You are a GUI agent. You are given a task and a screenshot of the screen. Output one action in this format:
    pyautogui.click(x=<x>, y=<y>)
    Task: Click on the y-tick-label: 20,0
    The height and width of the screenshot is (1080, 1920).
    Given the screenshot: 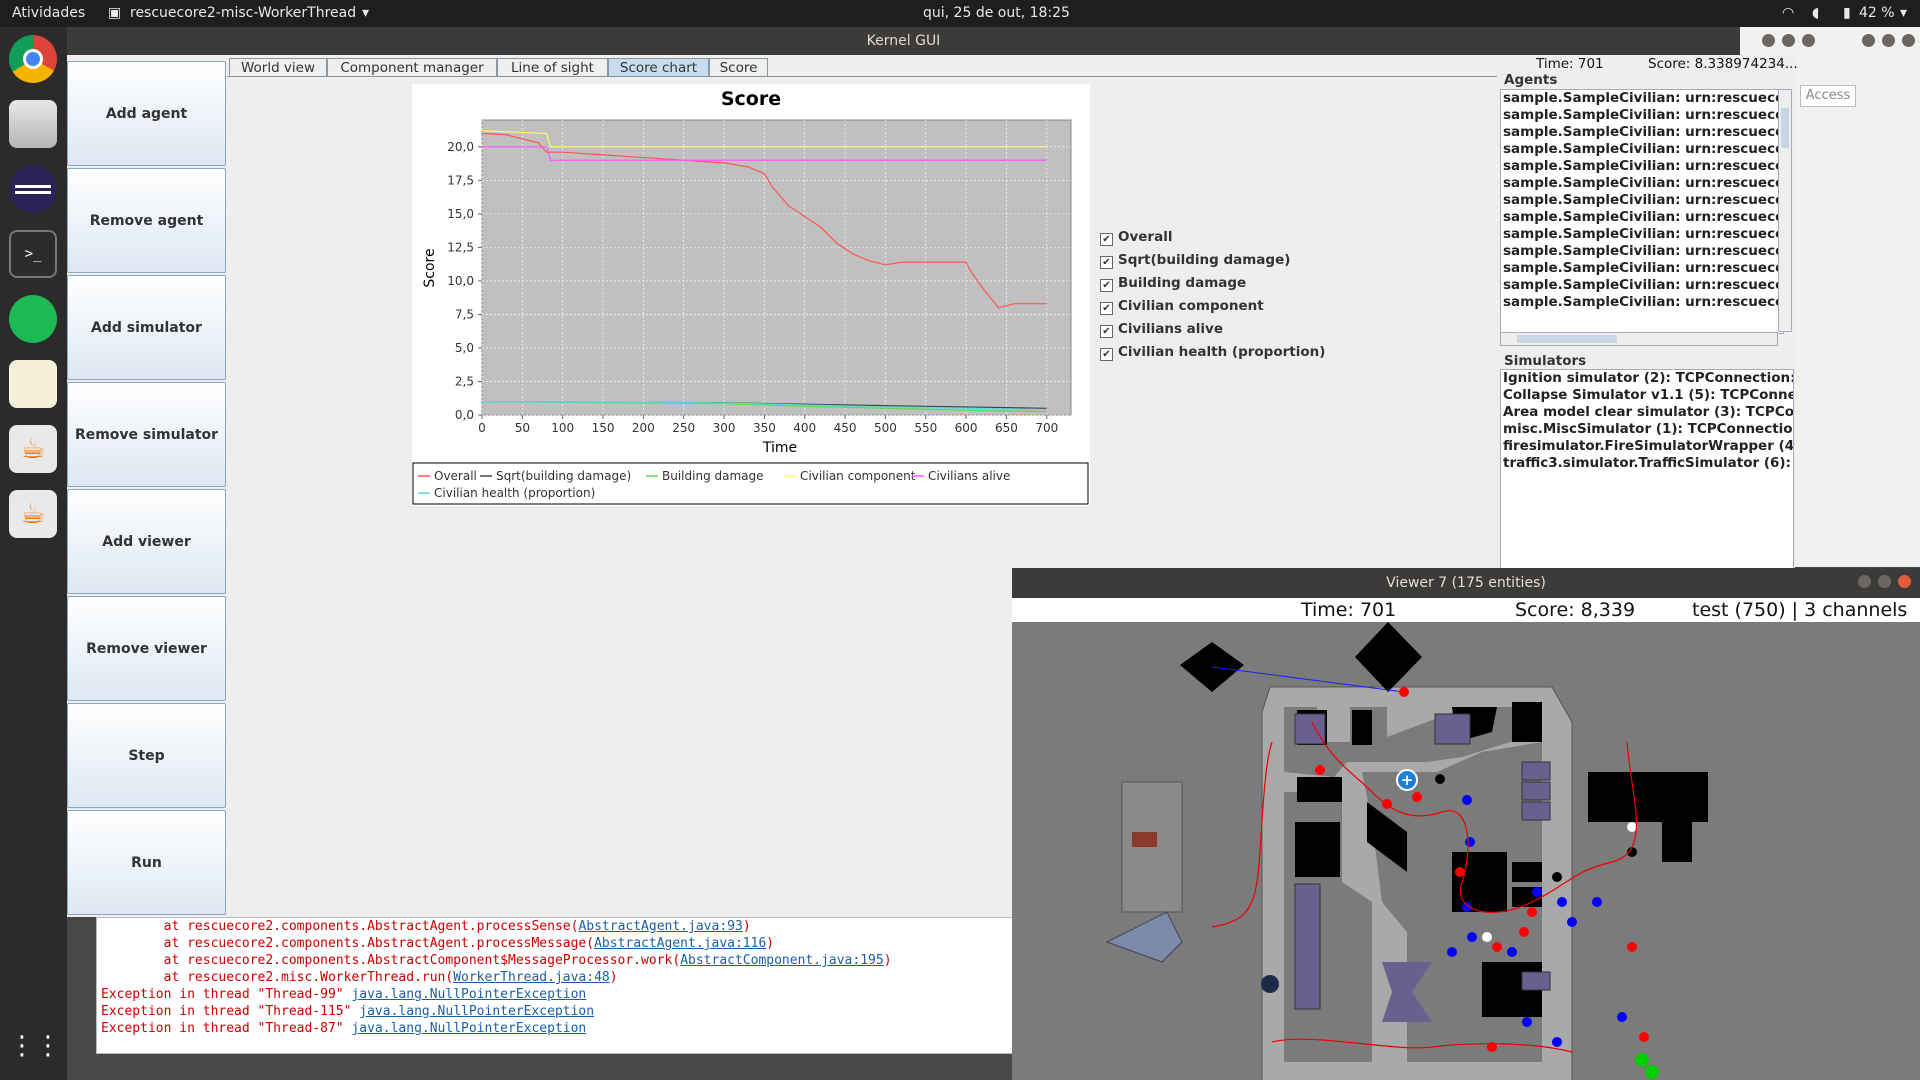 What is the action you would take?
    pyautogui.click(x=460, y=147)
    